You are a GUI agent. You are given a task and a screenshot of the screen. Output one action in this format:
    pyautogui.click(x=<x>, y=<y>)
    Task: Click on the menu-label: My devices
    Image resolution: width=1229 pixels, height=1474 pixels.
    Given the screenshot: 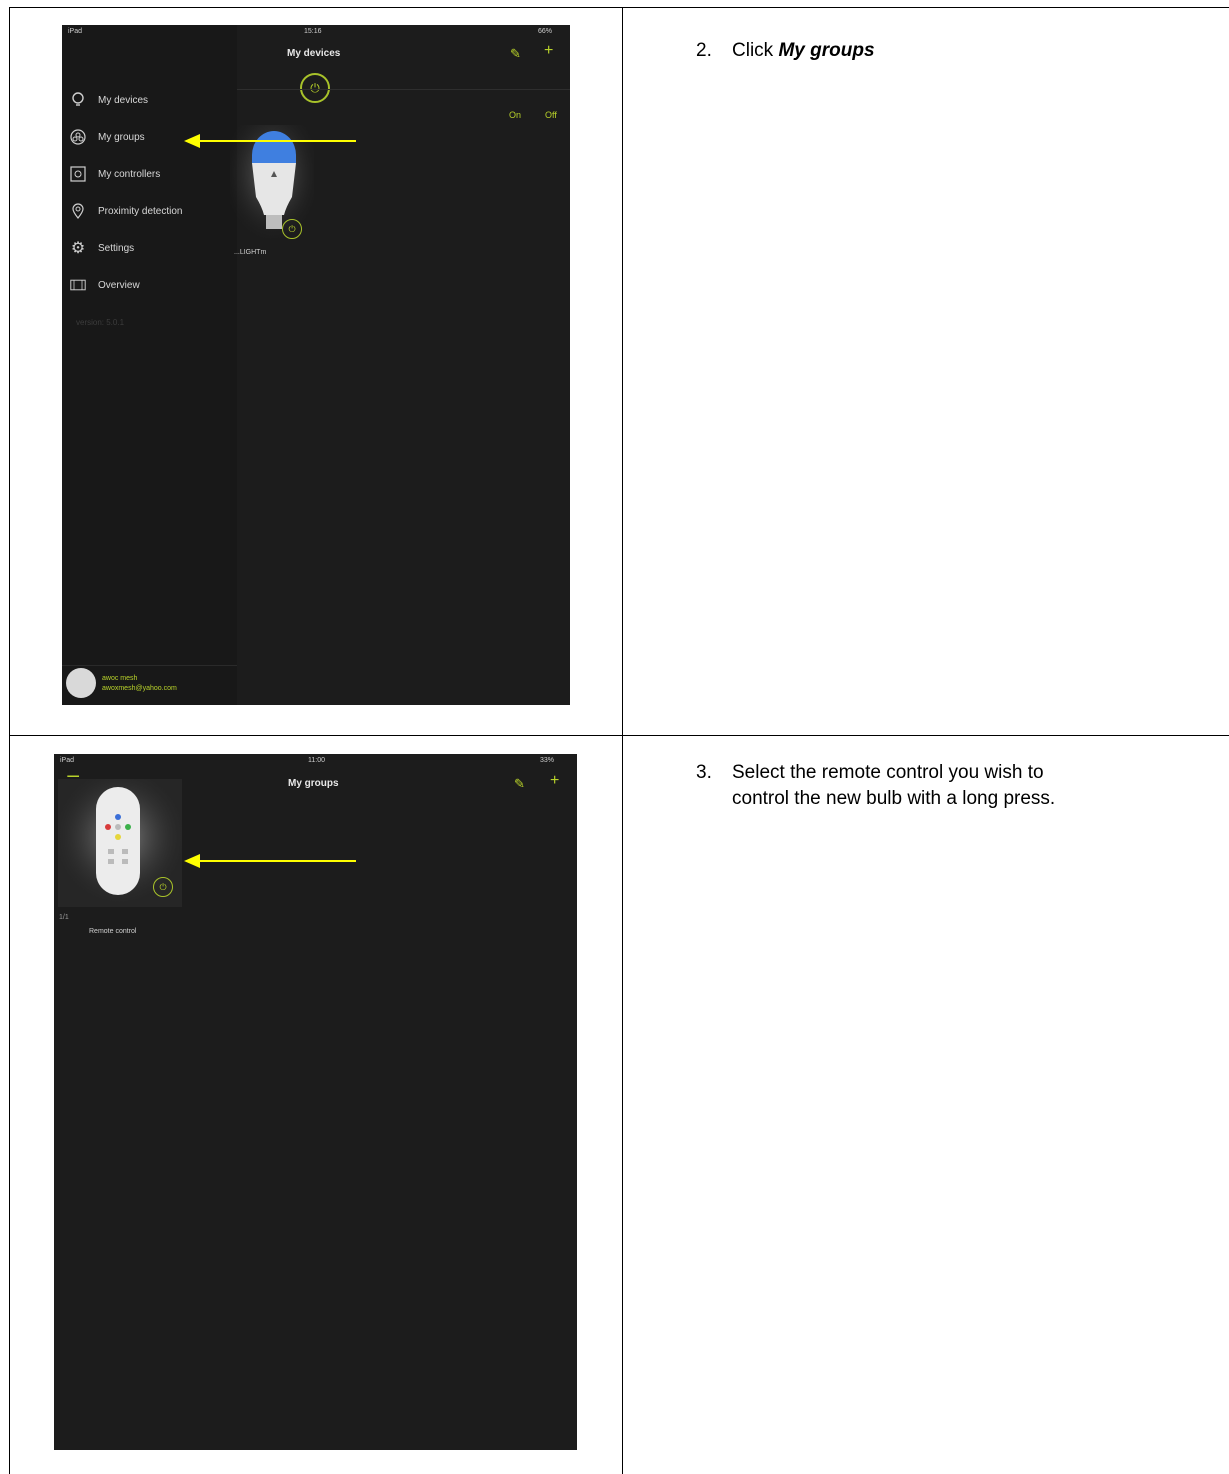 What is the action you would take?
    pyautogui.click(x=123, y=100)
    